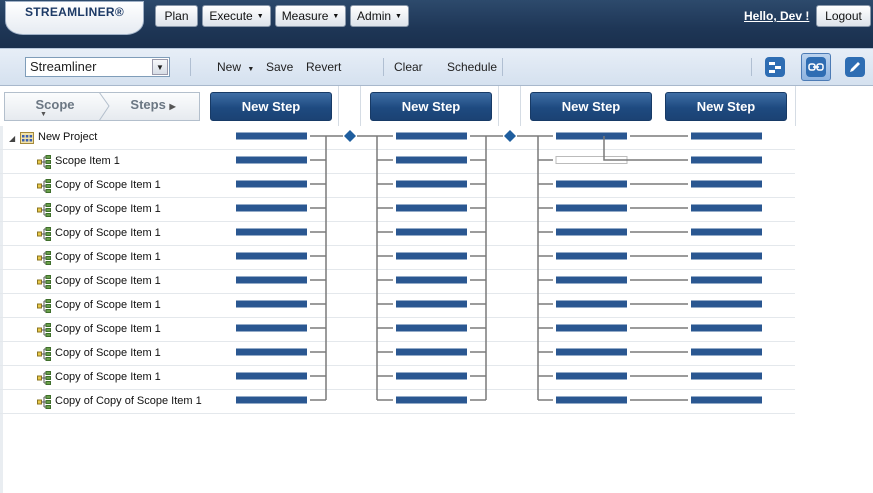  What do you see at coordinates (408, 67) in the screenshot?
I see `clear-button: Clear` at bounding box center [408, 67].